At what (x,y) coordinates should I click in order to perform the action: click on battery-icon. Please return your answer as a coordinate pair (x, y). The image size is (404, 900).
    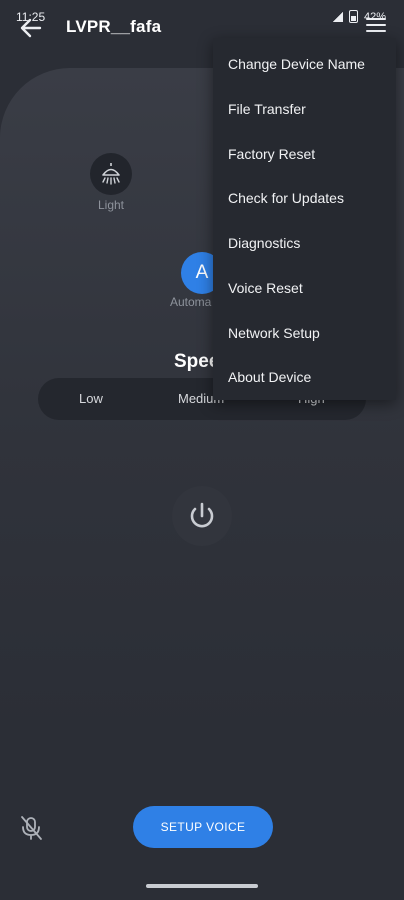
    Looking at the image, I should click on (353, 16).